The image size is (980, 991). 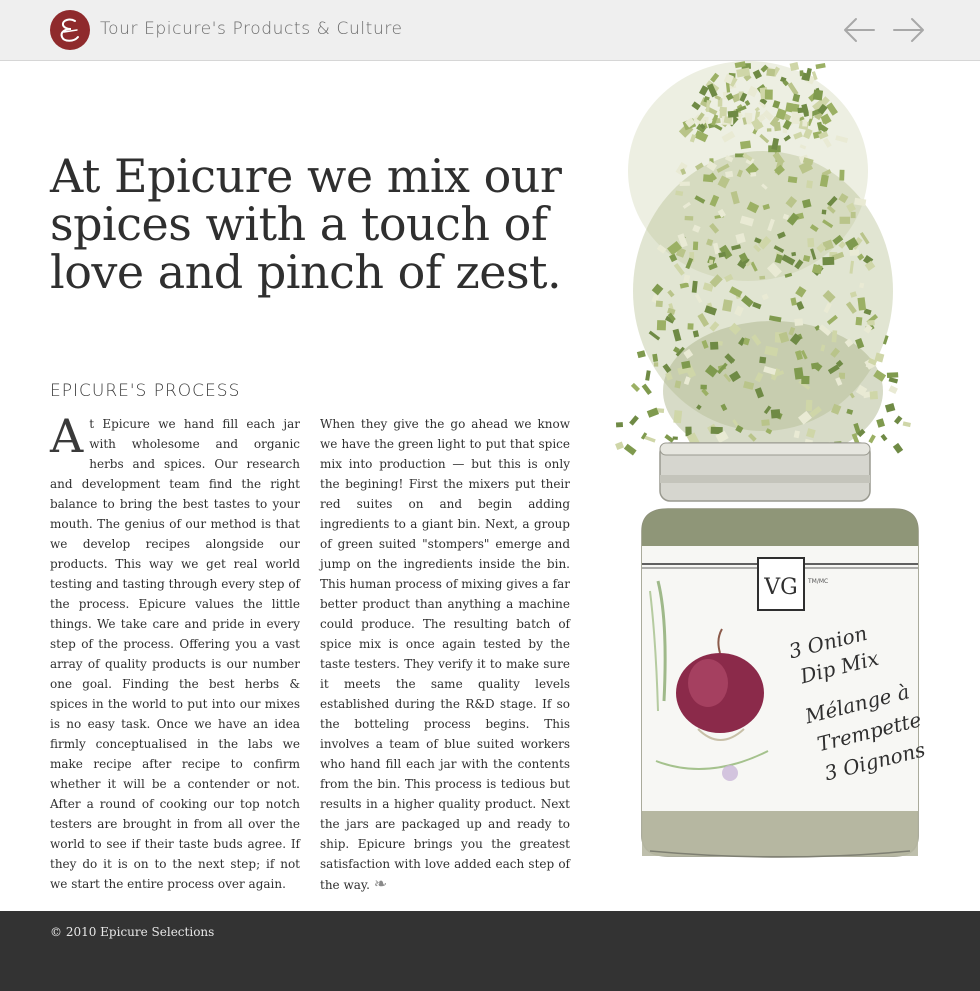 I want to click on drop-cap: A, so click(x=67, y=436).